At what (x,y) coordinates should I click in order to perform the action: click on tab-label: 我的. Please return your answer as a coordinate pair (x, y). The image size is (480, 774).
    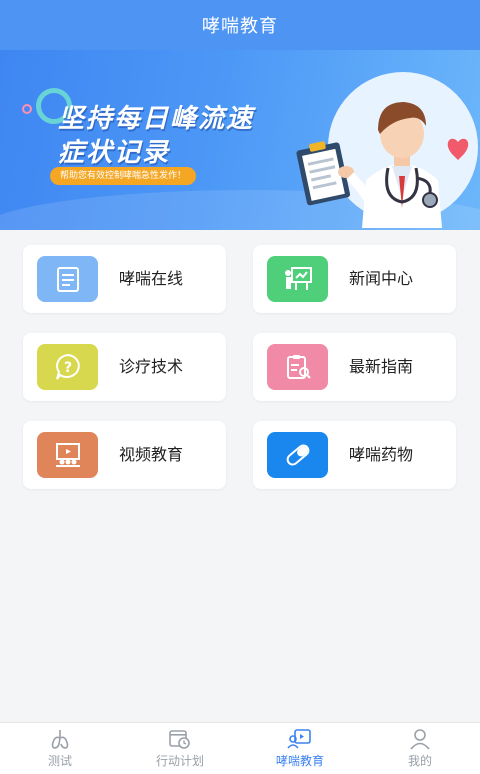
    Looking at the image, I should click on (419, 761).